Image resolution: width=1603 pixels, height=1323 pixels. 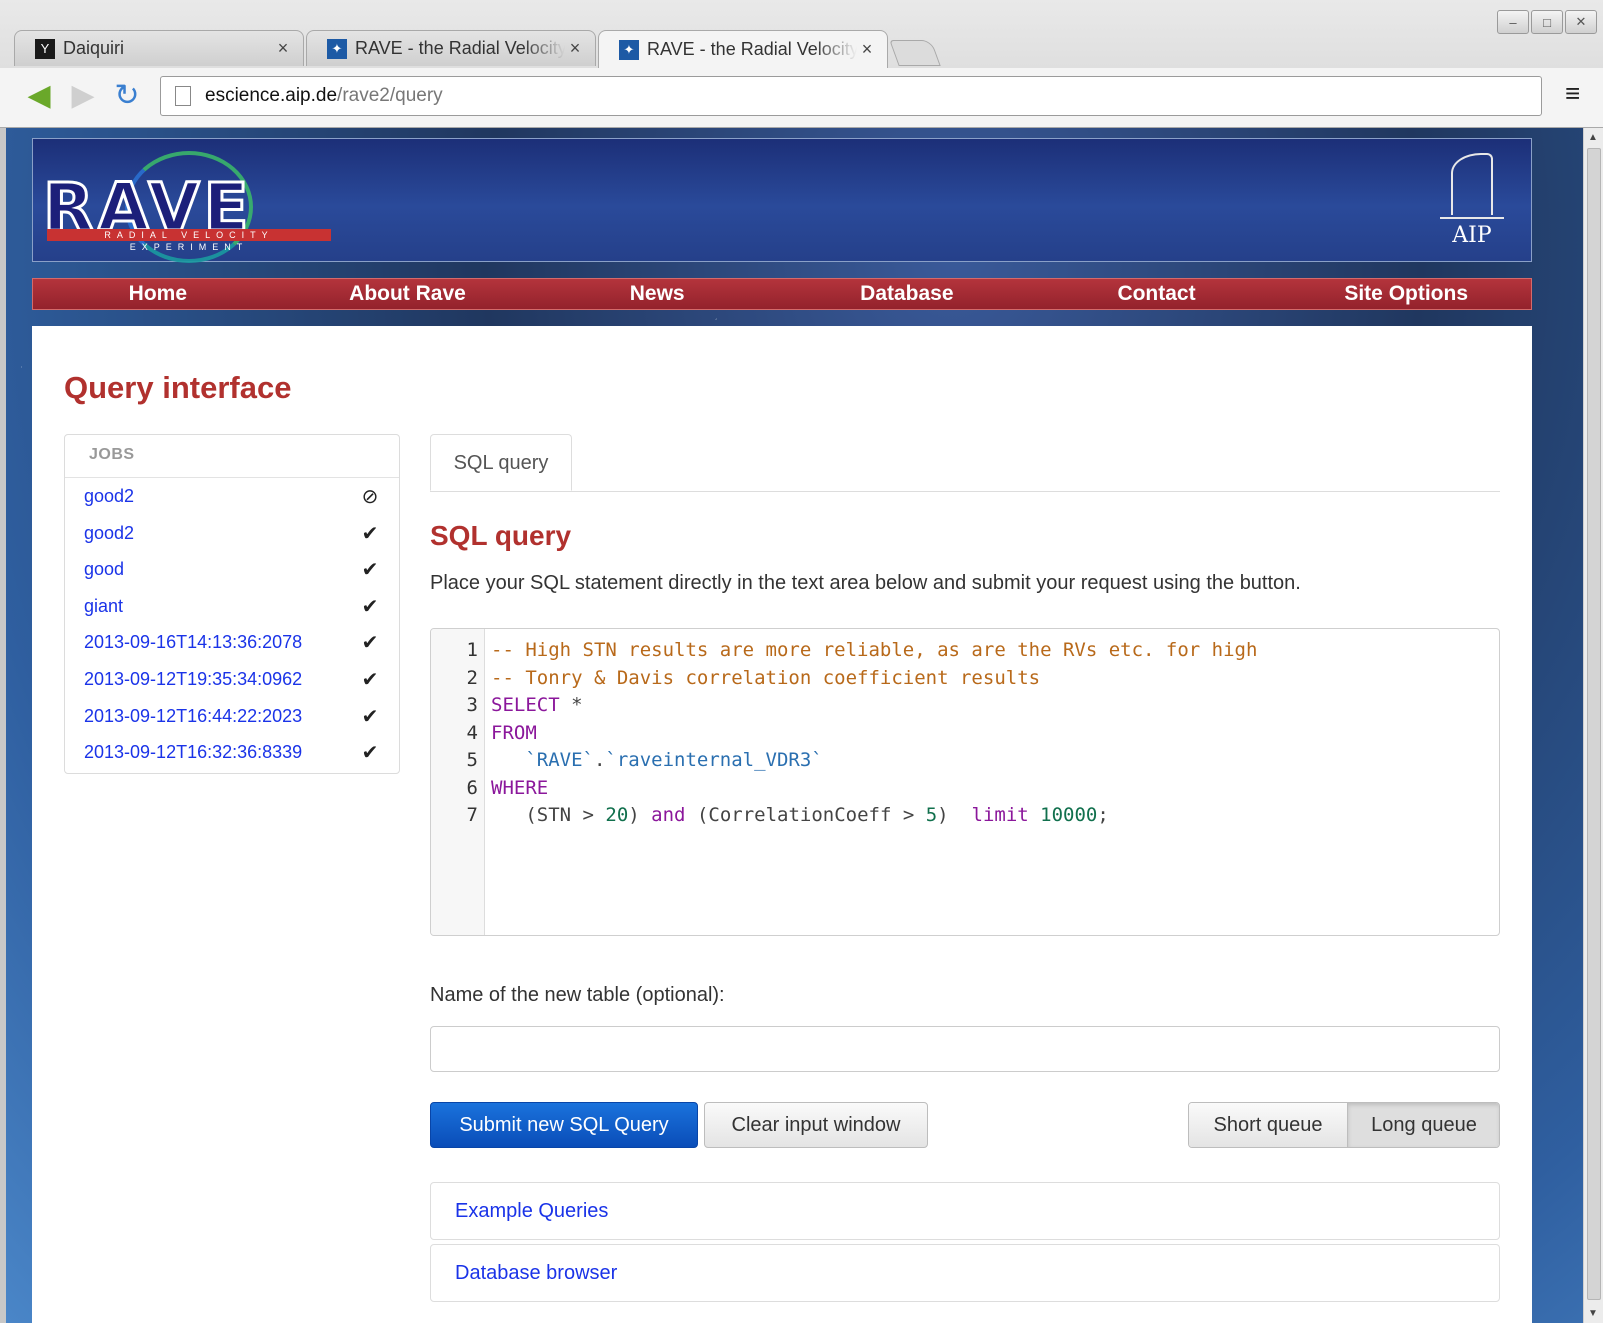 What do you see at coordinates (189, 240) in the screenshot?
I see `logo-subtitle: RADIAL VELOCITY EXPERIMENT` at bounding box center [189, 240].